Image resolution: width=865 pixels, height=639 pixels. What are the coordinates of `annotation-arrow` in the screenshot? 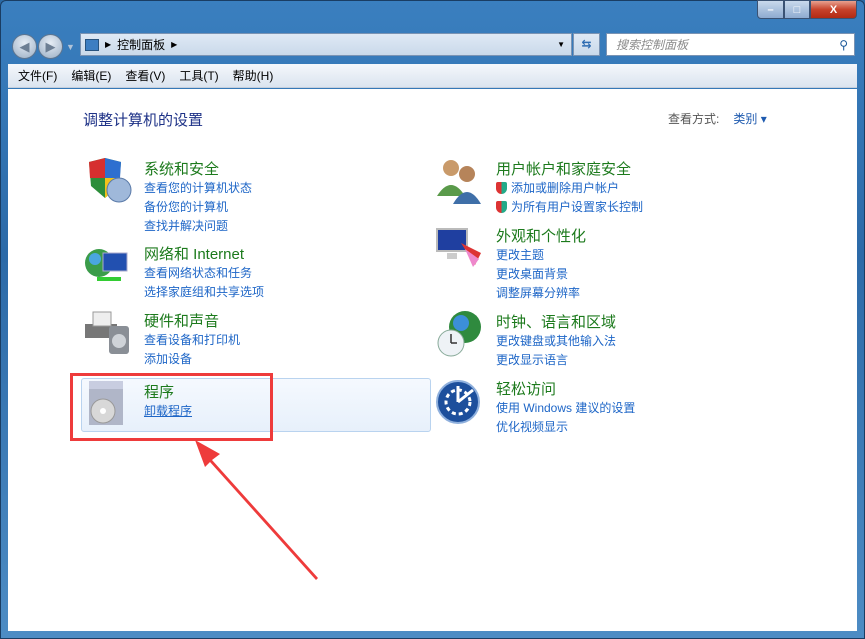 It's located at (256, 510).